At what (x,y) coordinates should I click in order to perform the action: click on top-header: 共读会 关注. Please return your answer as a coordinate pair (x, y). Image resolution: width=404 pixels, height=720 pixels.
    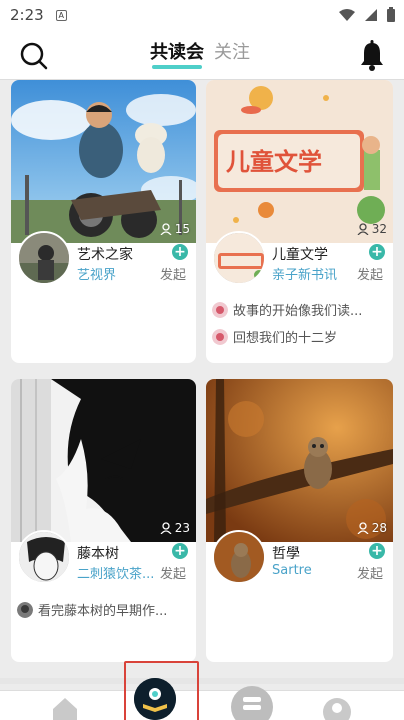
    Looking at the image, I should click on (202, 55).